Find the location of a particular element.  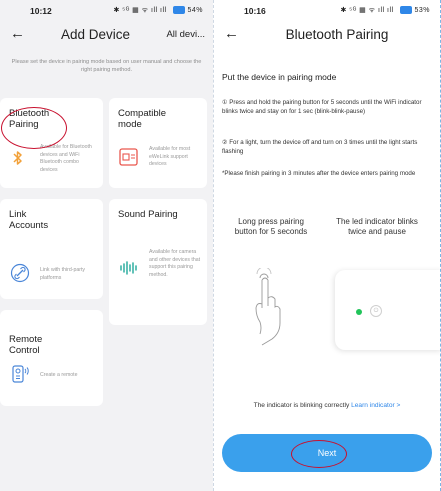

status-time: 10:16 is located at coordinates (255, 11).